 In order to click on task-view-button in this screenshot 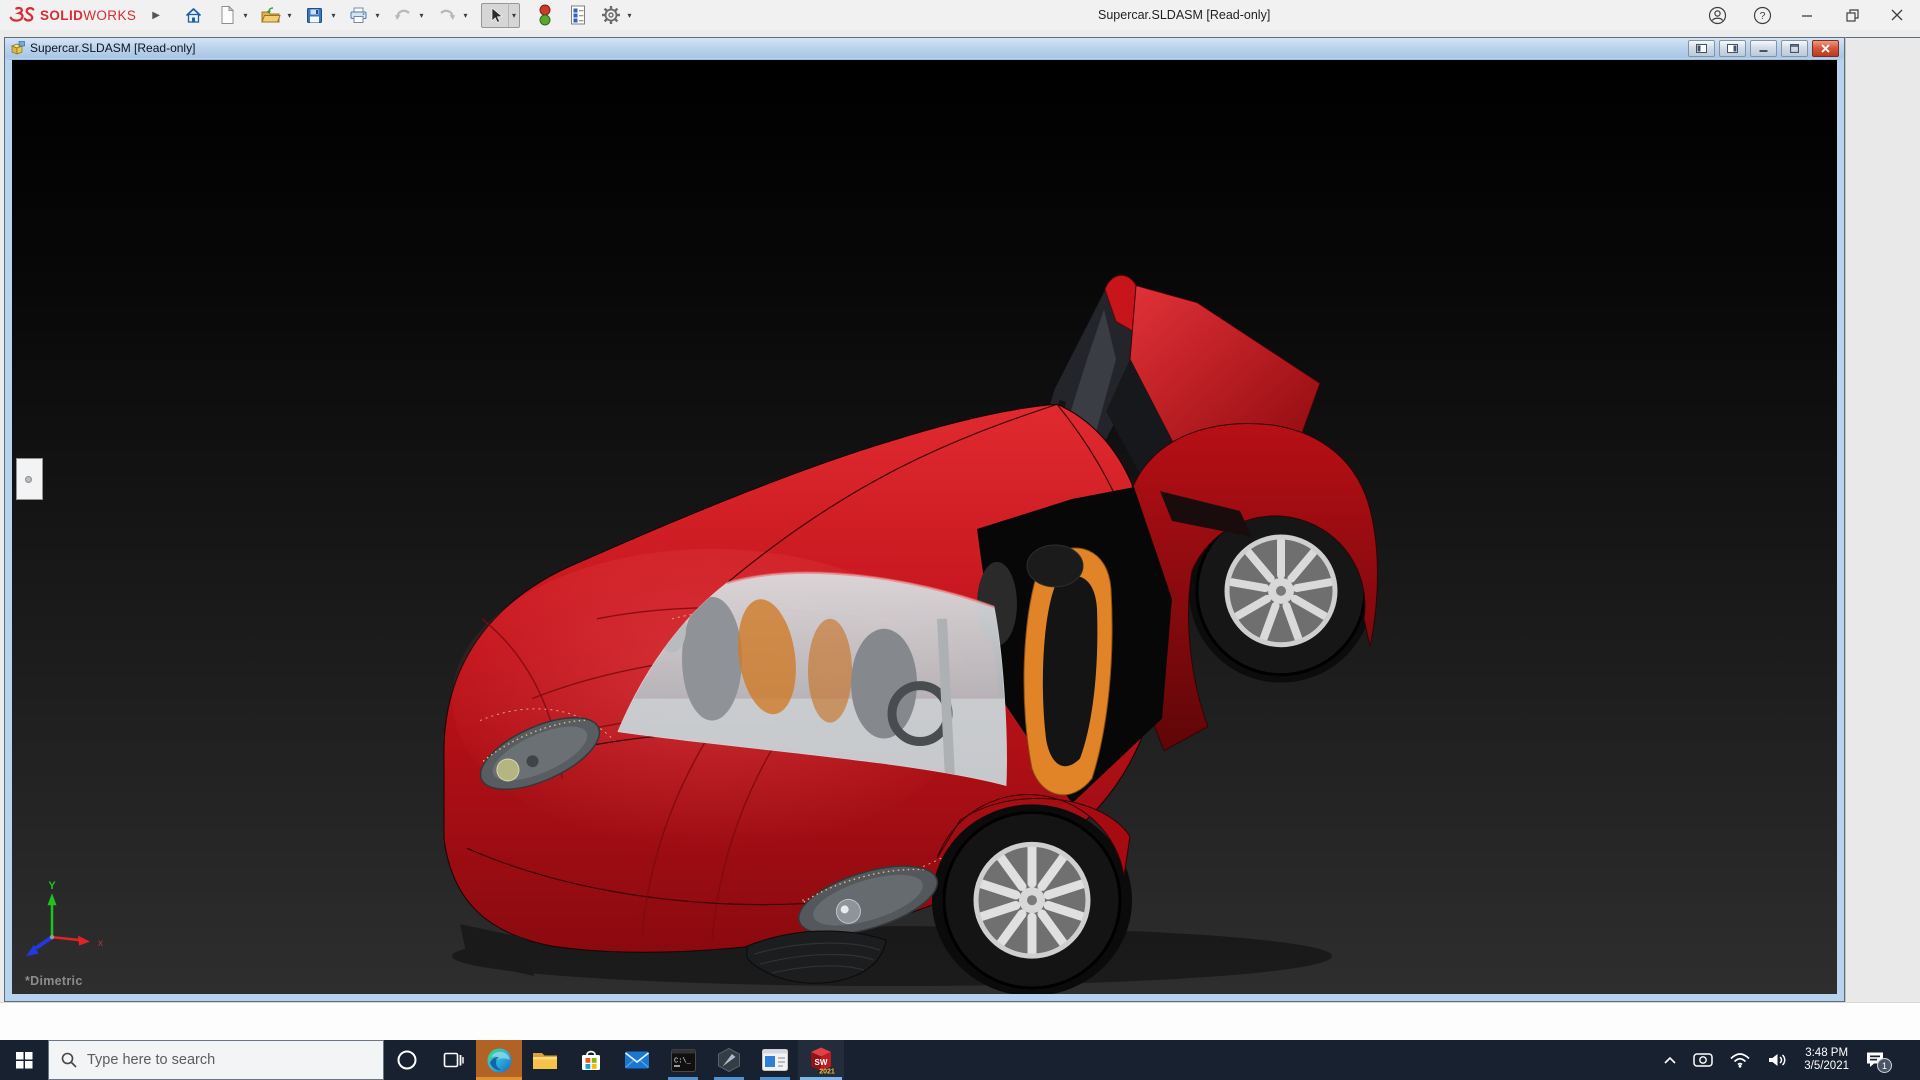, I will do `click(453, 1060)`.